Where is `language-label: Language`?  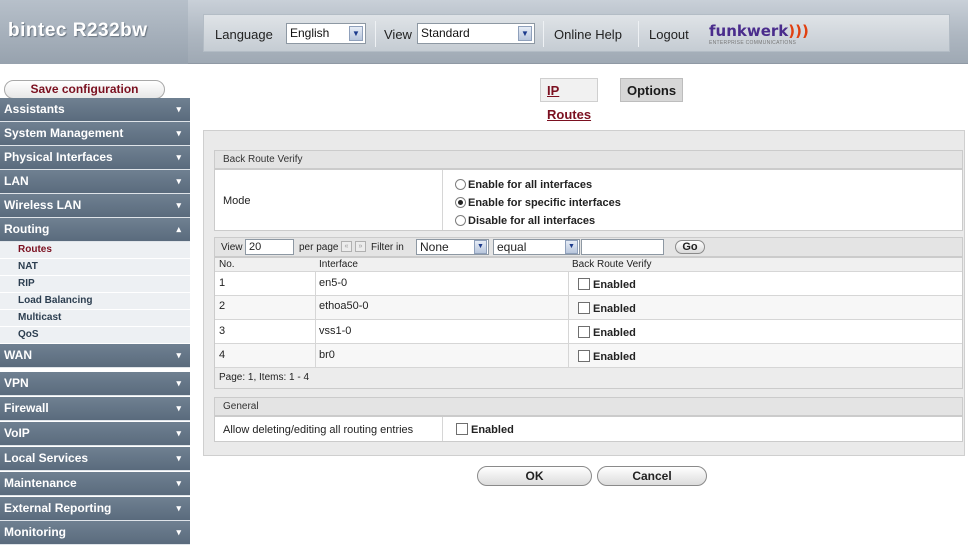 language-label: Language is located at coordinates (244, 34).